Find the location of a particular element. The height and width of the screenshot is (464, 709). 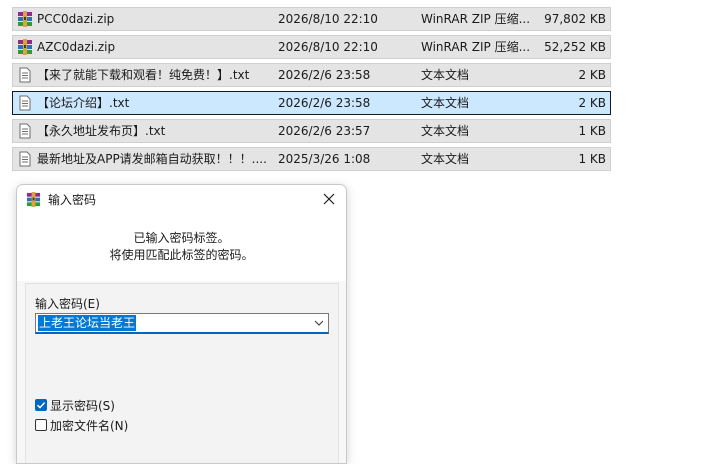

file-name: PCC0dazi.zip is located at coordinates (76, 19).